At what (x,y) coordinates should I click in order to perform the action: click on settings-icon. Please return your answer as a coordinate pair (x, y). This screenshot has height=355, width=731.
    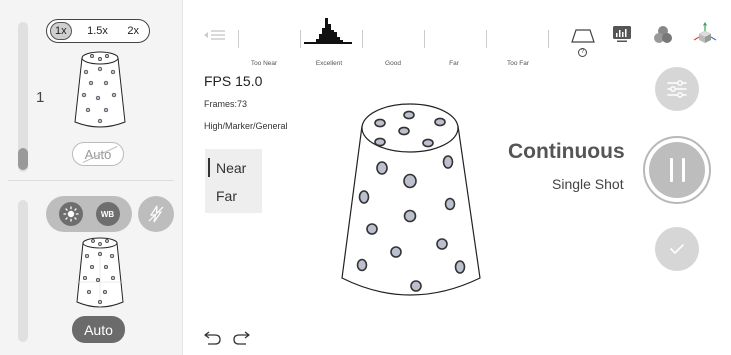
    Looking at the image, I should click on (677, 89).